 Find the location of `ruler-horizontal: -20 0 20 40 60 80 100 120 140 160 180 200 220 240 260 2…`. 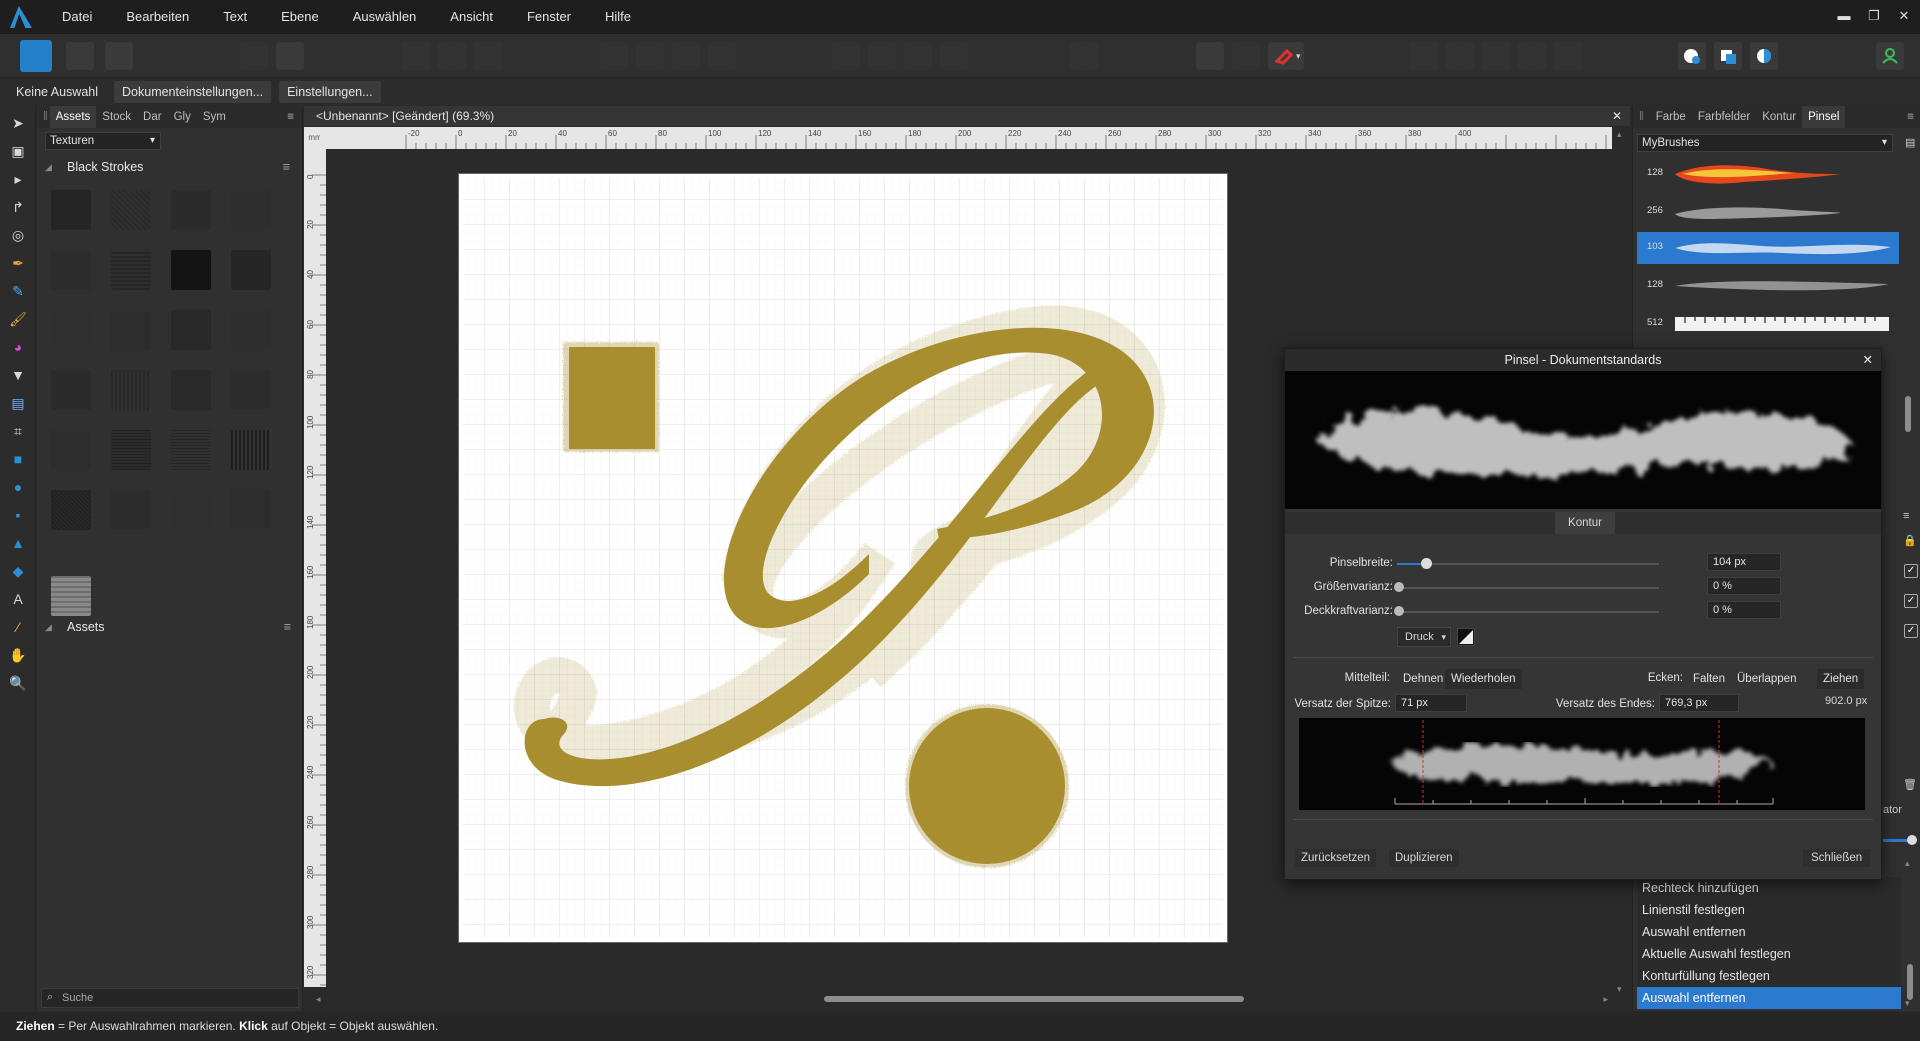

ruler-horizontal: -20 0 20 40 60 80 100 120 140 160 180 200 220 240 260 2… is located at coordinates (966, 138).